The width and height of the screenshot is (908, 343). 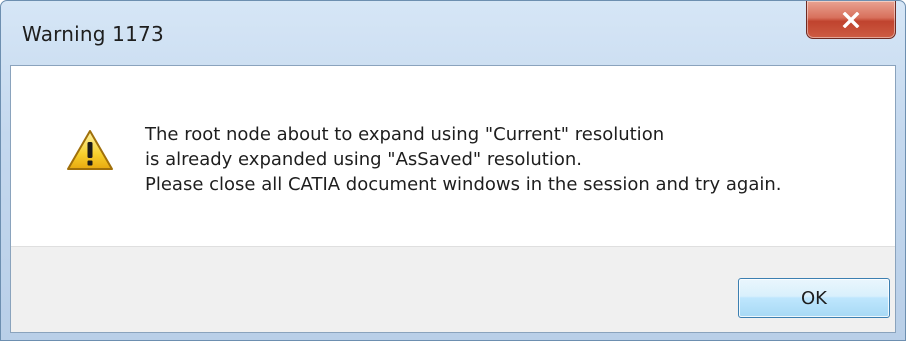 I want to click on close-icon, so click(x=851, y=19).